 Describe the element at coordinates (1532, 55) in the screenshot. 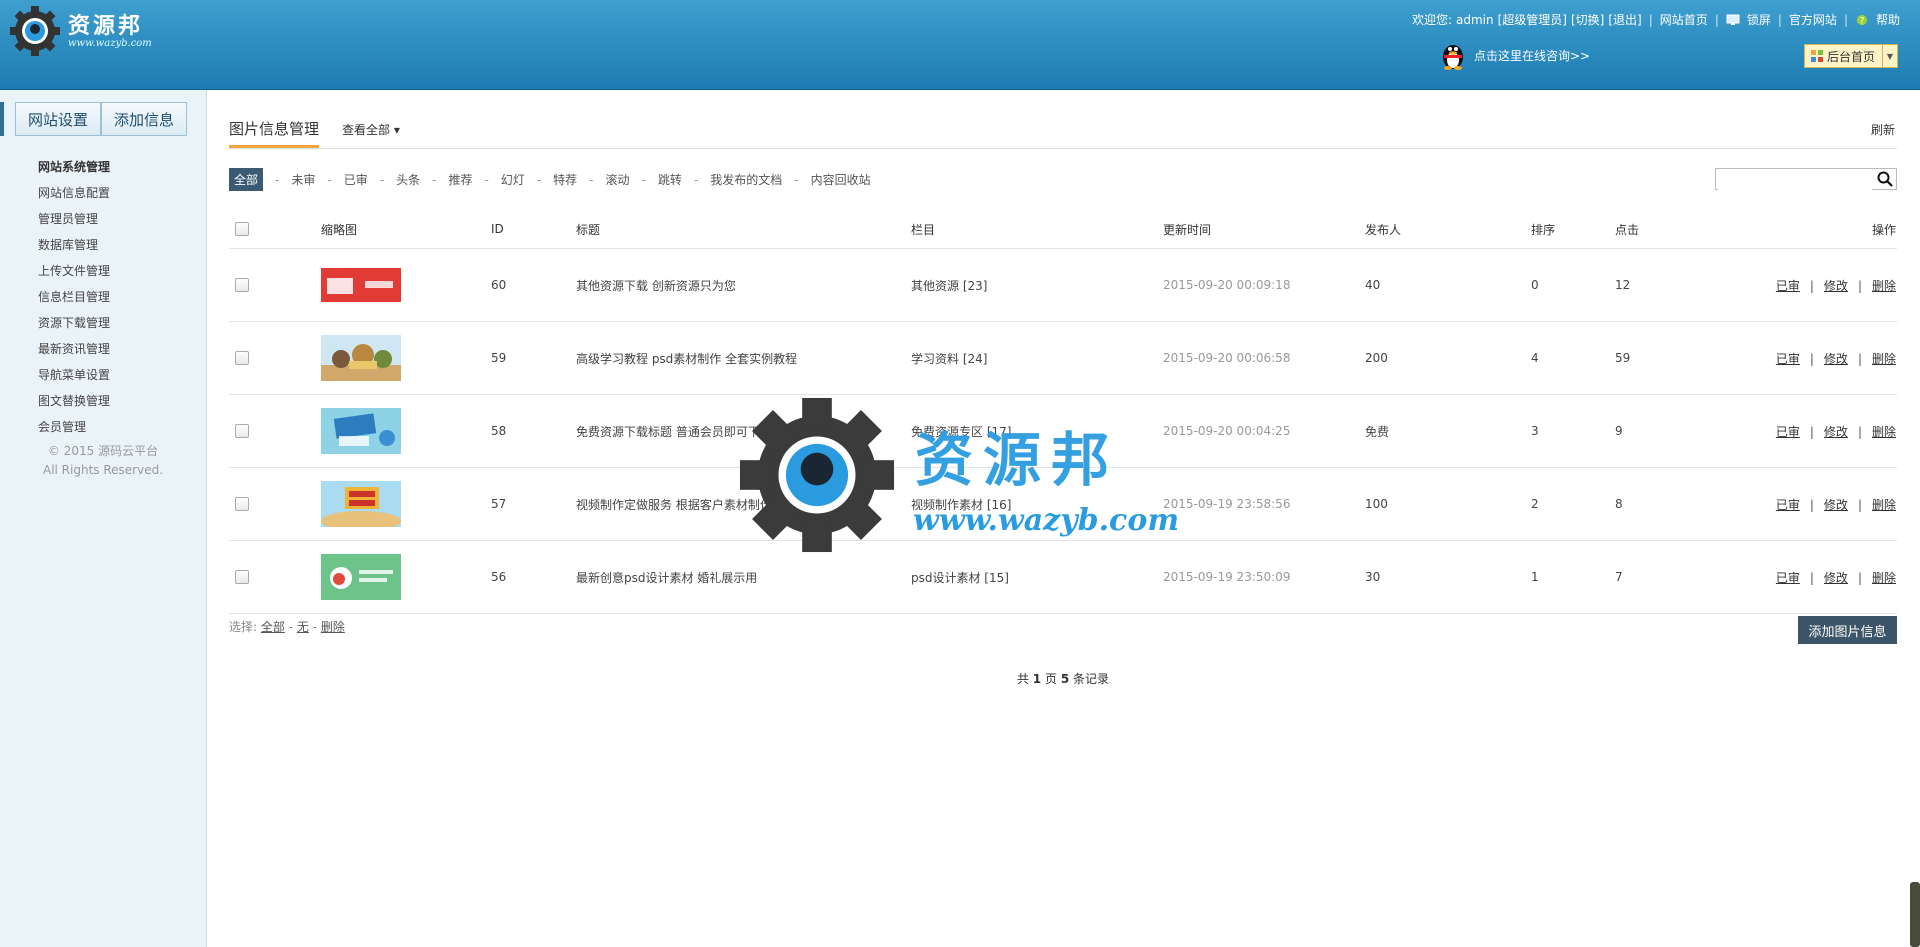

I see `consult-text: 点击这里在线咨询>>` at that location.